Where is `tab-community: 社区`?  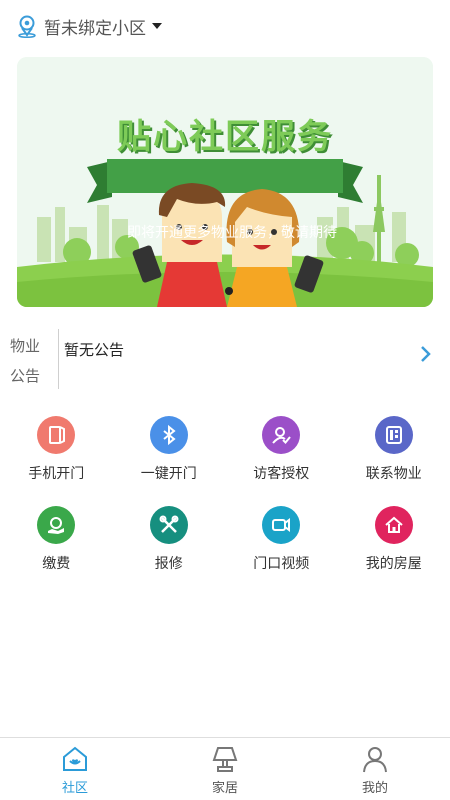
tab-community: 社区 is located at coordinates (75, 769).